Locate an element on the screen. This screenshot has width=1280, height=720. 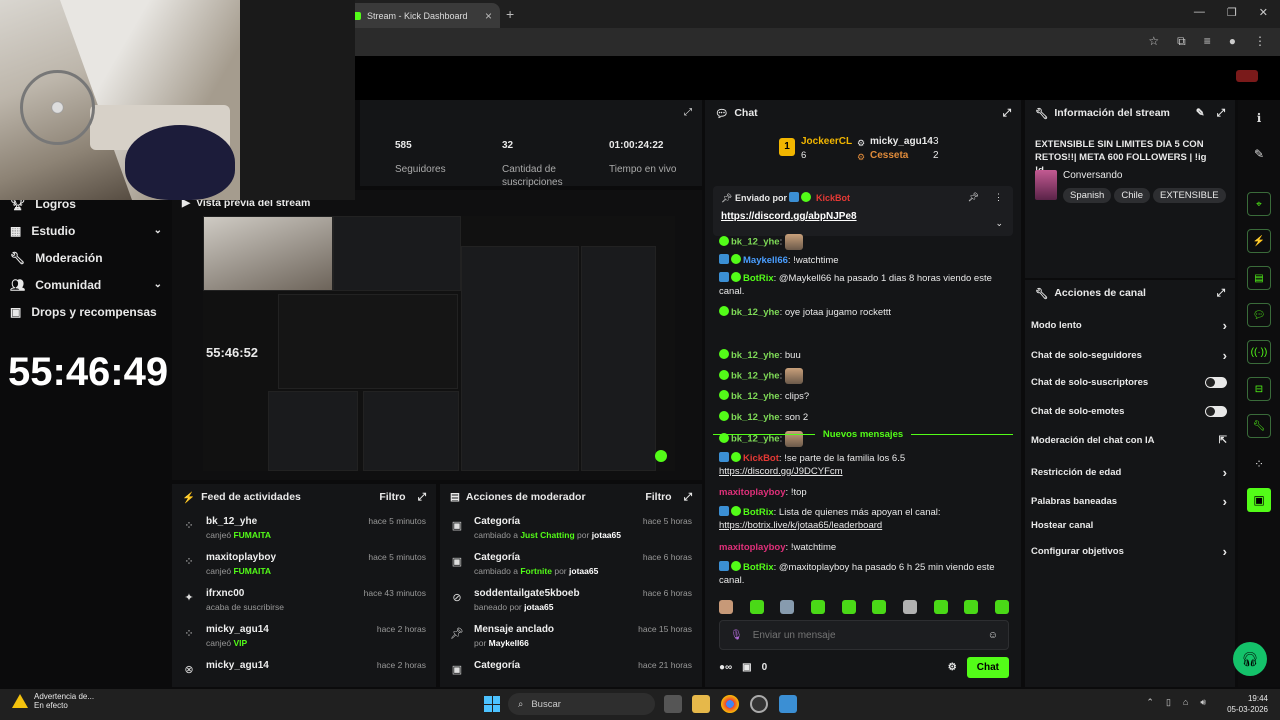
channel-action-item: Moderación del chat con IA ⇱ is located at coordinates (1129, 440).